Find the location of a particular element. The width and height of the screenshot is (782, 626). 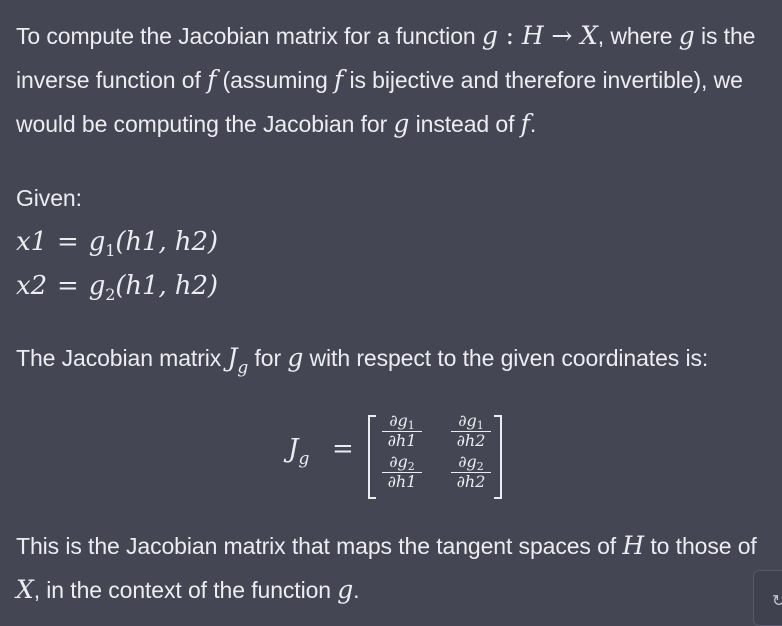

matrix-label: Jg is located at coordinates (298, 451).